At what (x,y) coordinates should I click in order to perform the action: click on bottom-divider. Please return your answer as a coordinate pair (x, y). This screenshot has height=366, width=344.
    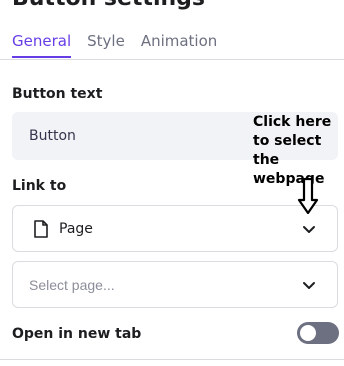
    Looking at the image, I should click on (172, 359).